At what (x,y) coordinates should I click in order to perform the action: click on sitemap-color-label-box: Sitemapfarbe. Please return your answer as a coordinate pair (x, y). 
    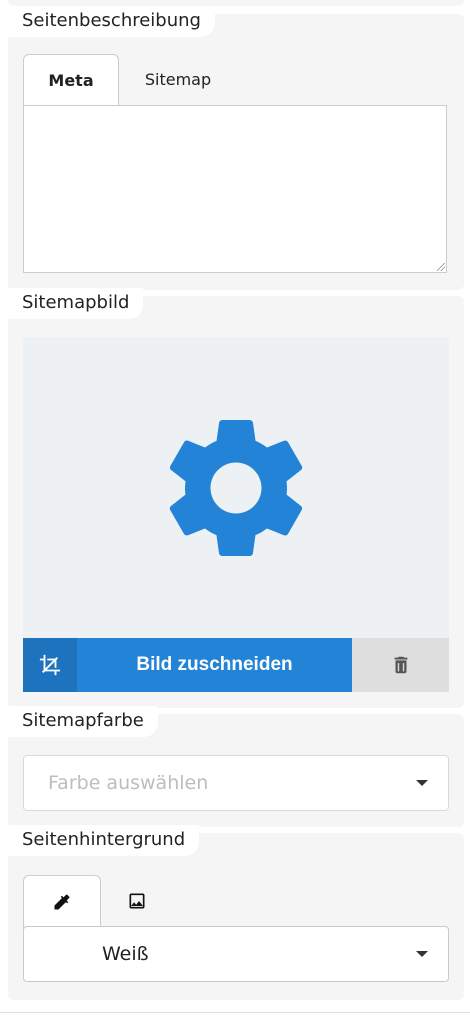
    Looking at the image, I should click on (83, 721).